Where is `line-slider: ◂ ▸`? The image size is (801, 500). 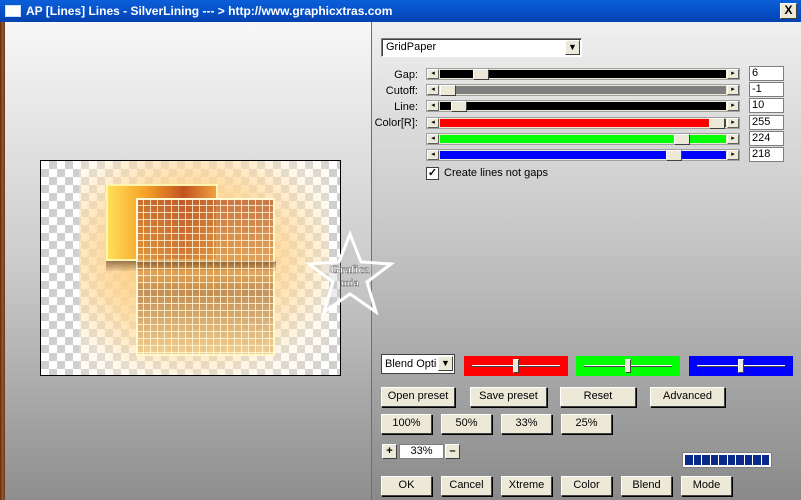
line-slider: ◂ ▸ is located at coordinates (583, 106).